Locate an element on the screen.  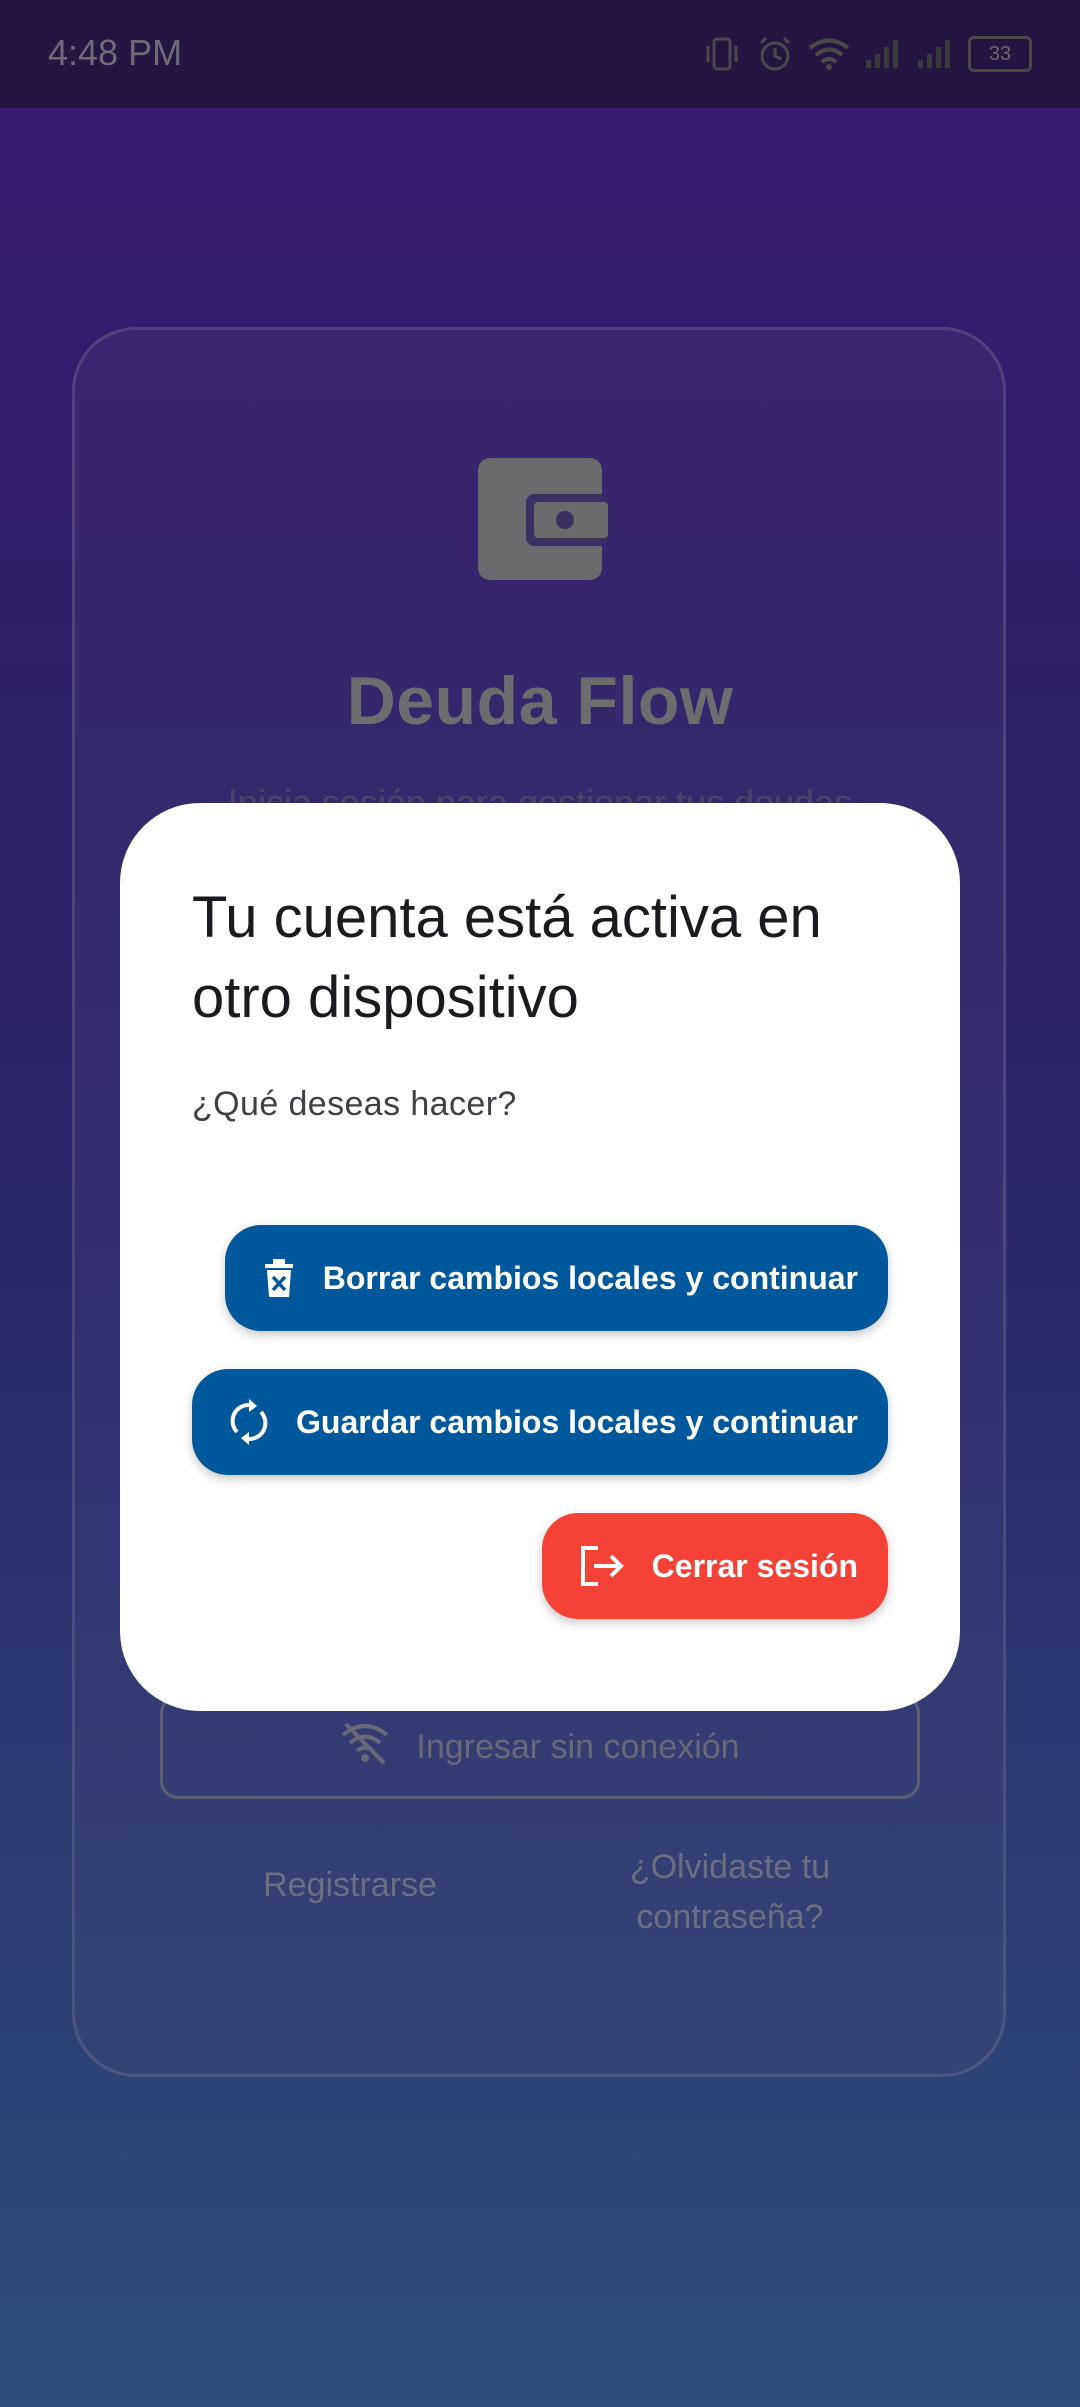
delete-icon is located at coordinates (279, 1278).